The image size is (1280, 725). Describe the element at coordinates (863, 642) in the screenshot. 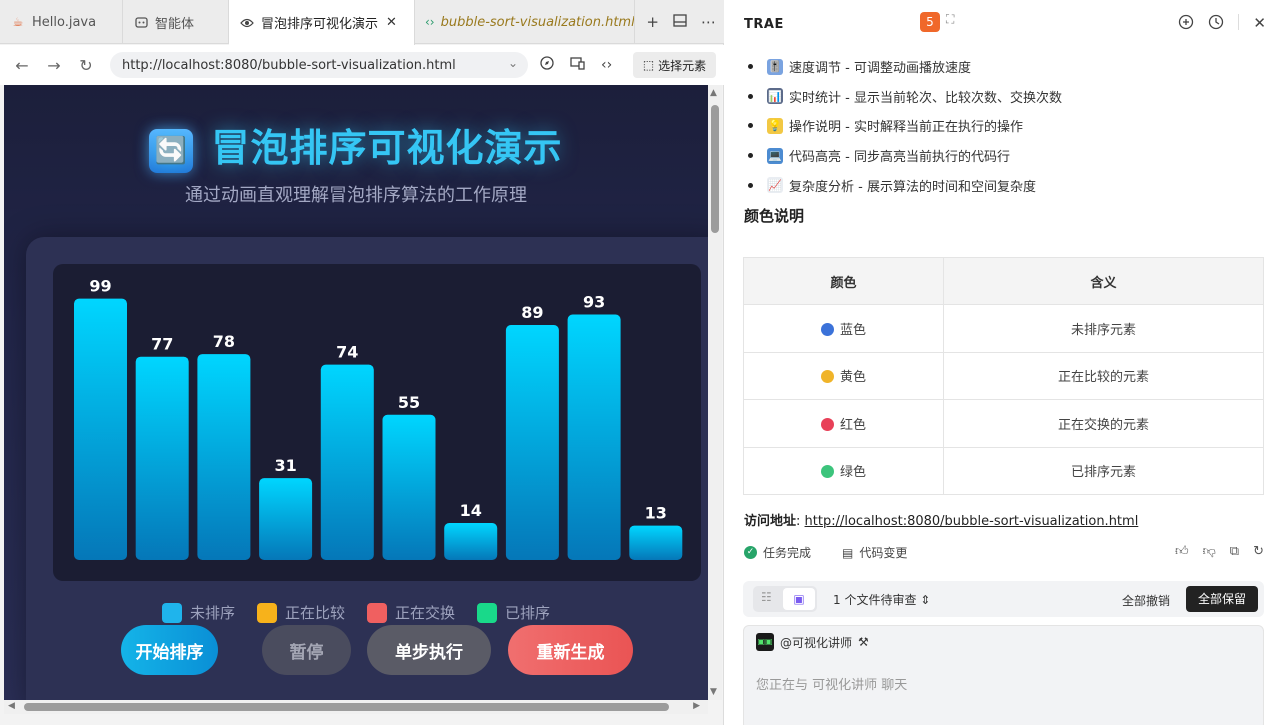

I see `tools-icon: ⚒` at that location.